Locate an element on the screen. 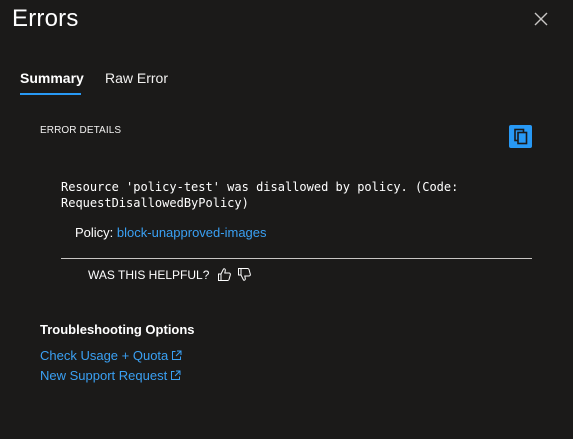  feedback-row: WAS THIS HELPFUL? is located at coordinates (170, 274).